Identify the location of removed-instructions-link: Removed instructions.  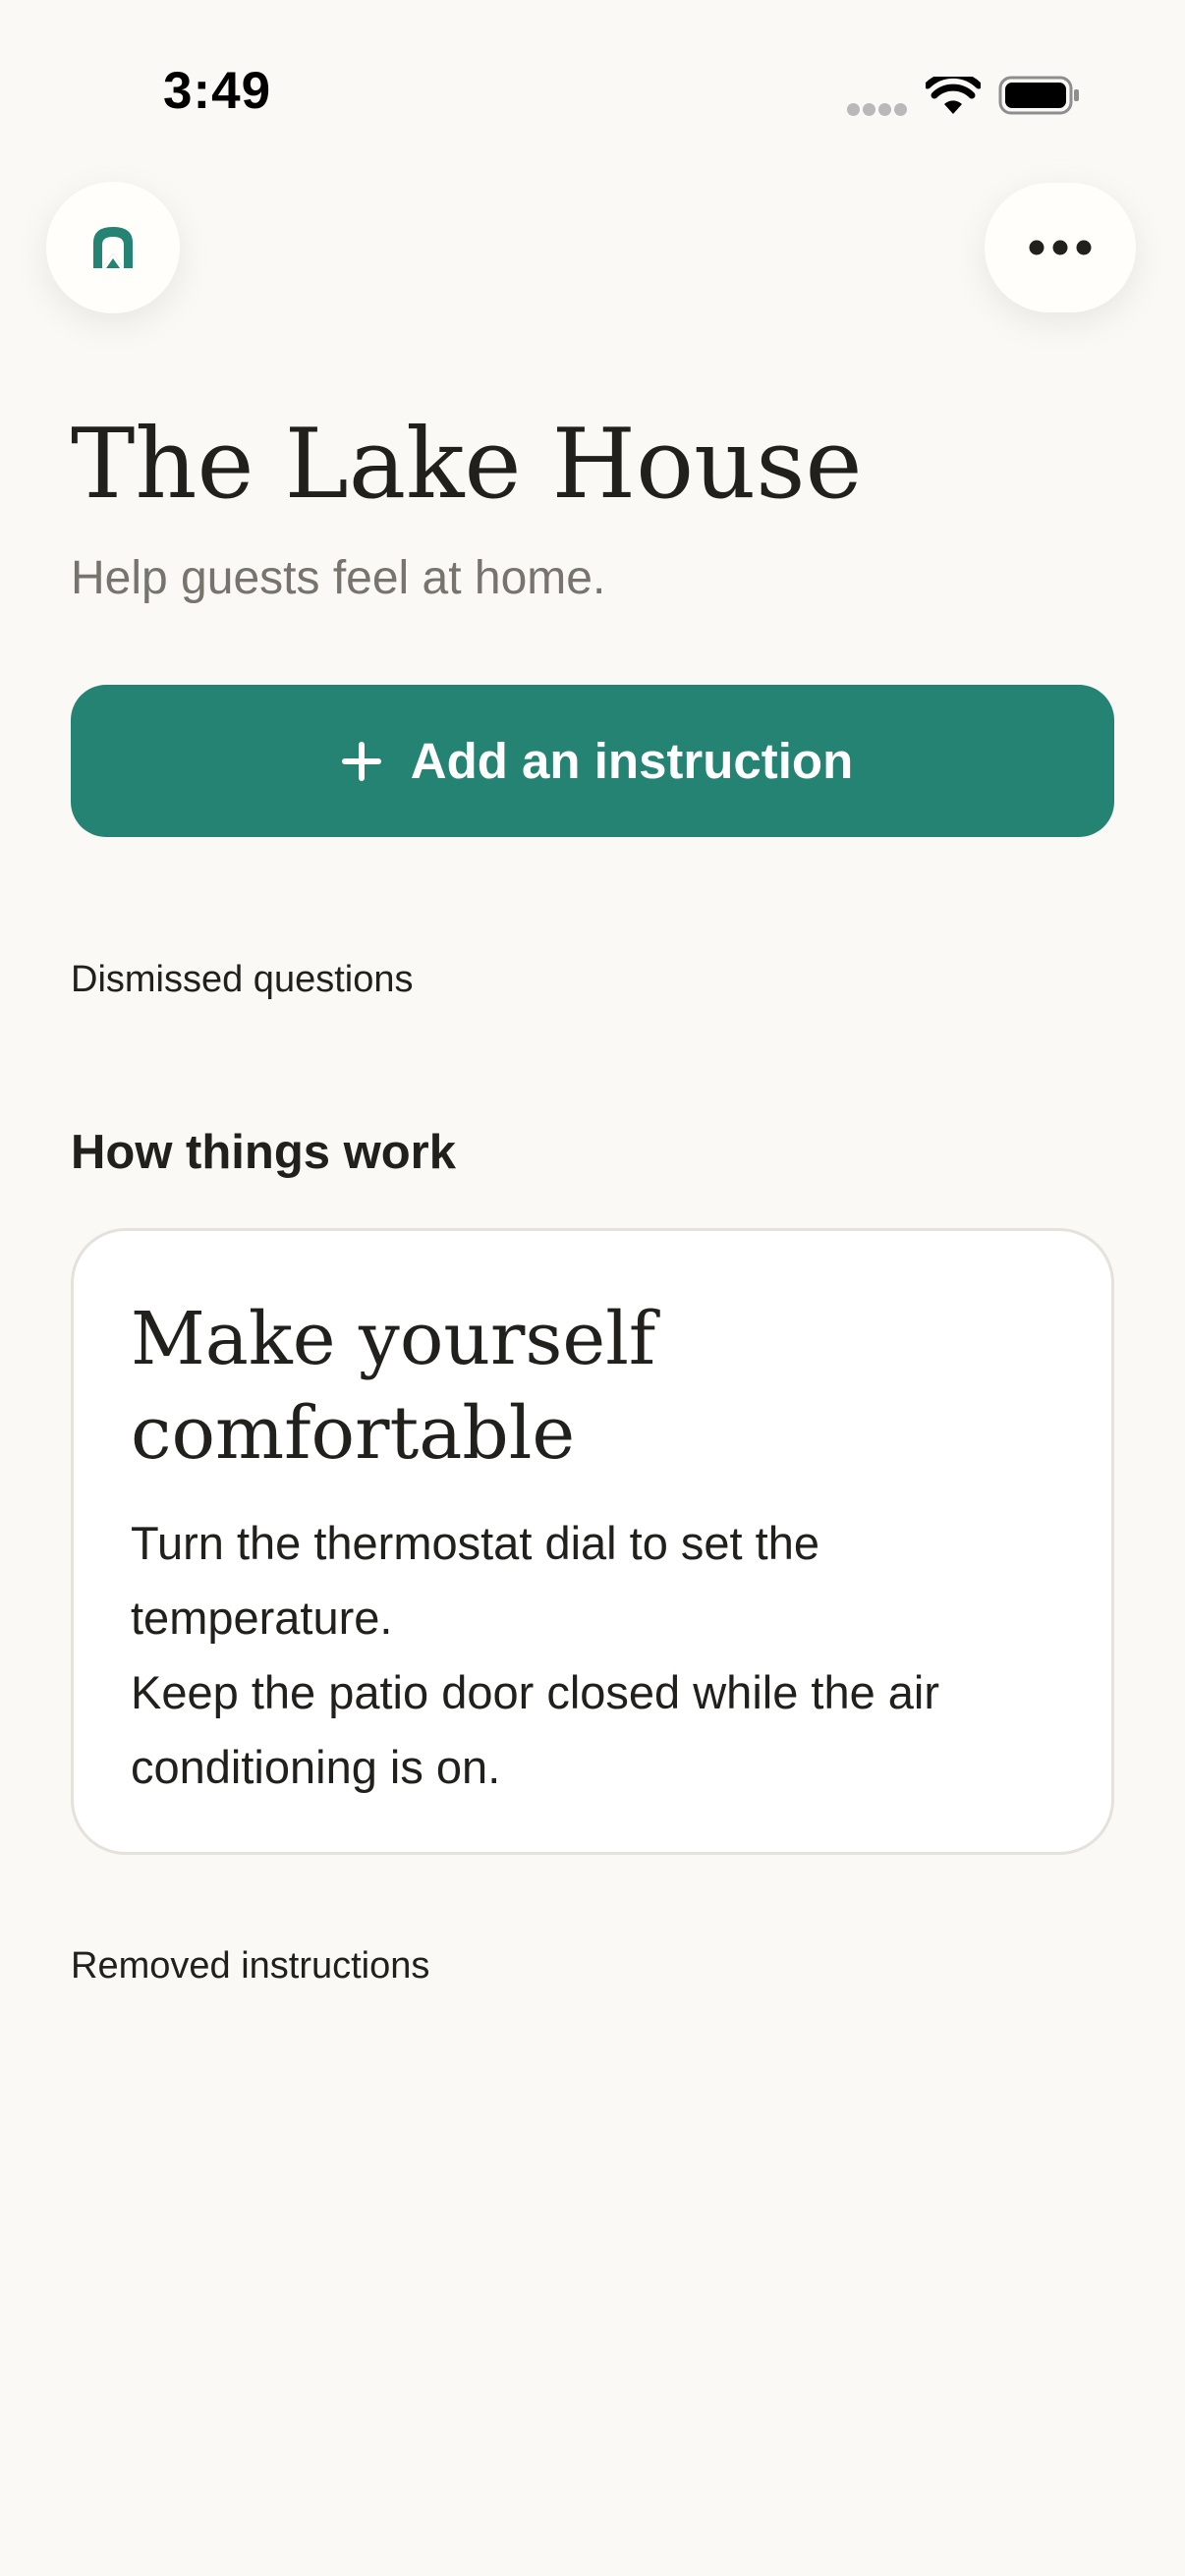
(250, 1965).